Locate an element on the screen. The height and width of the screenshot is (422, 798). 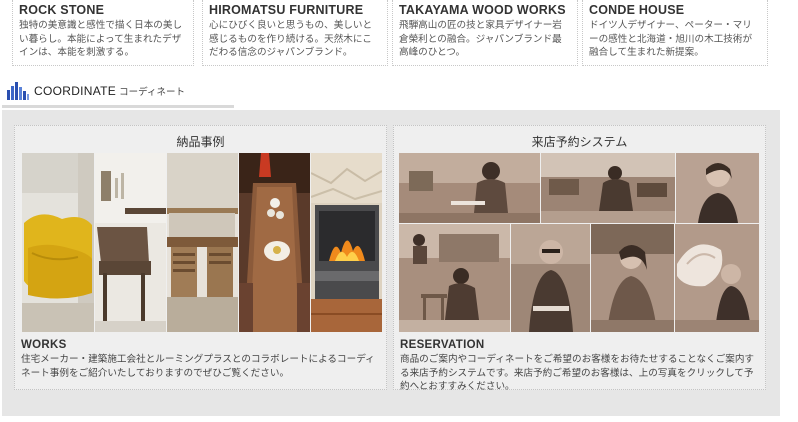
works-photo-yellow-sofa is located at coordinates (58, 242).